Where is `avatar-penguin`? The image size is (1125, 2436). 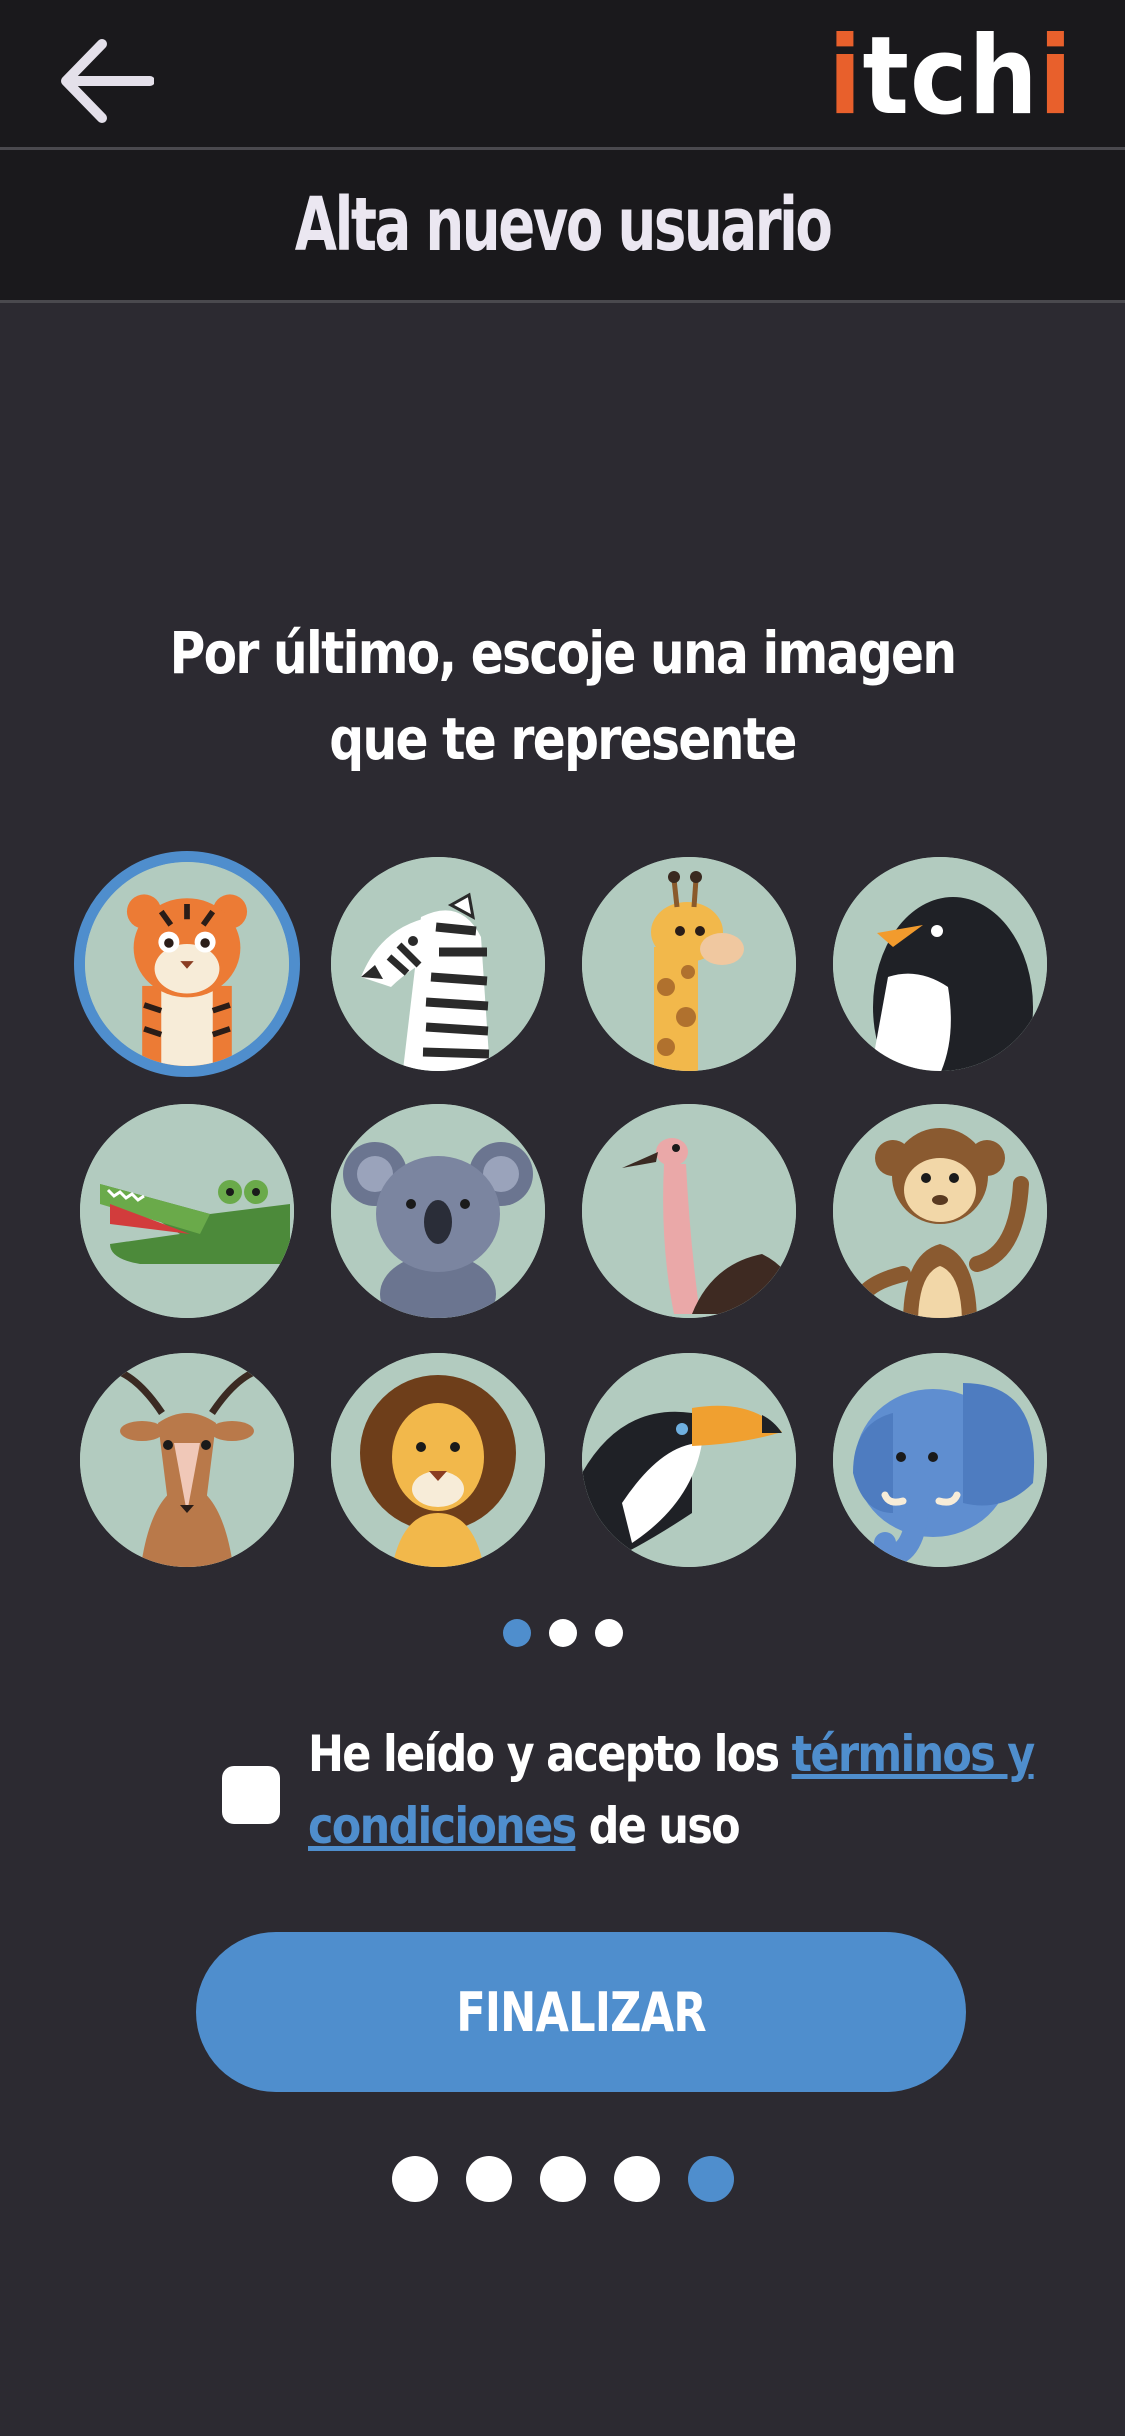 avatar-penguin is located at coordinates (940, 964).